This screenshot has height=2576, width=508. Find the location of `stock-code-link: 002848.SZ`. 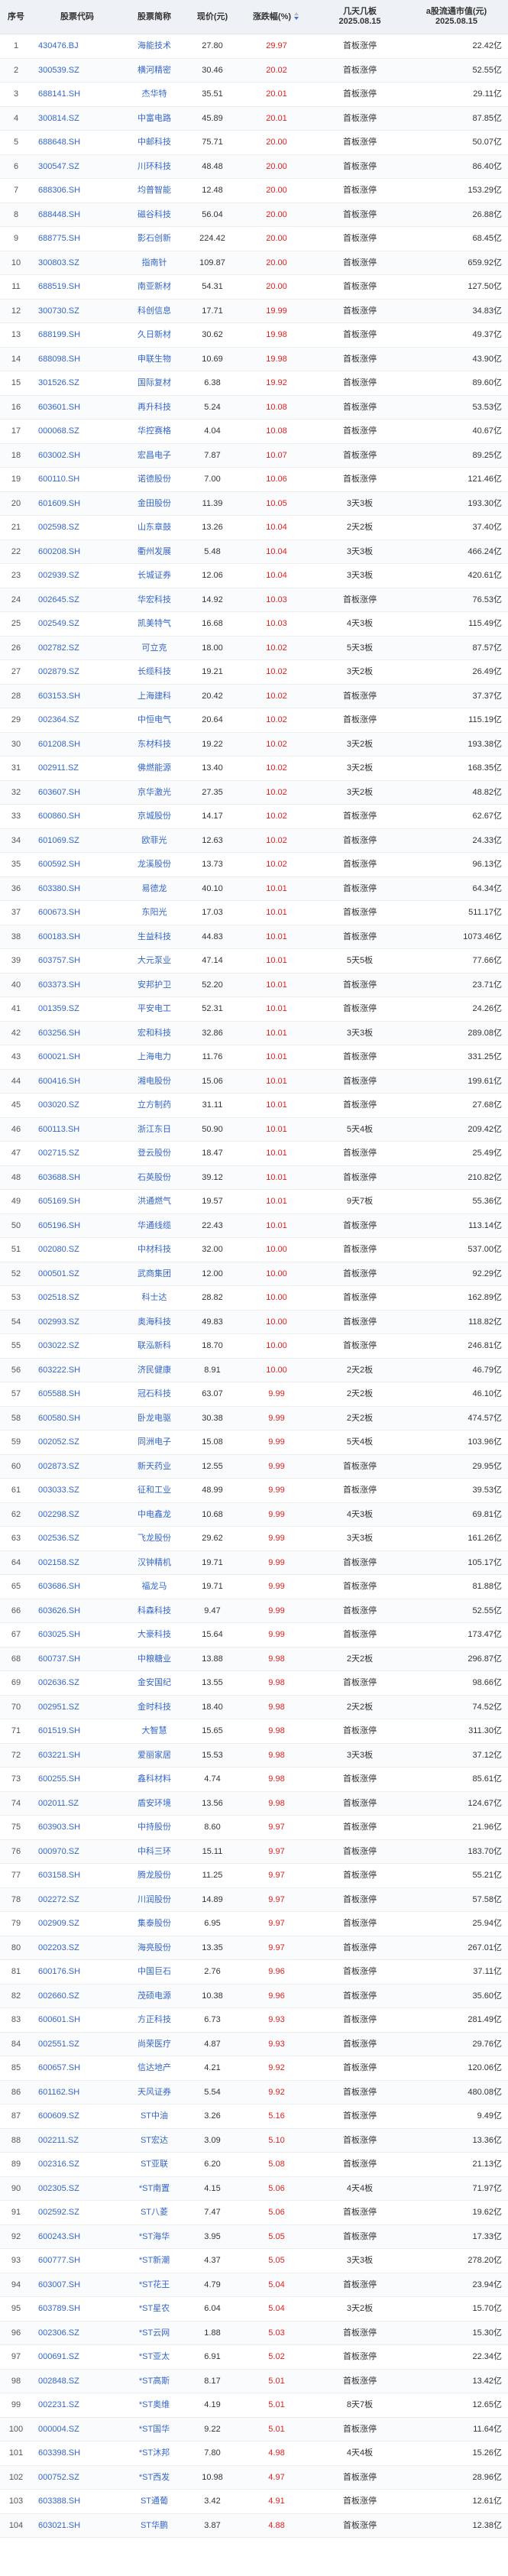

stock-code-link: 002848.SZ is located at coordinates (80, 2382).